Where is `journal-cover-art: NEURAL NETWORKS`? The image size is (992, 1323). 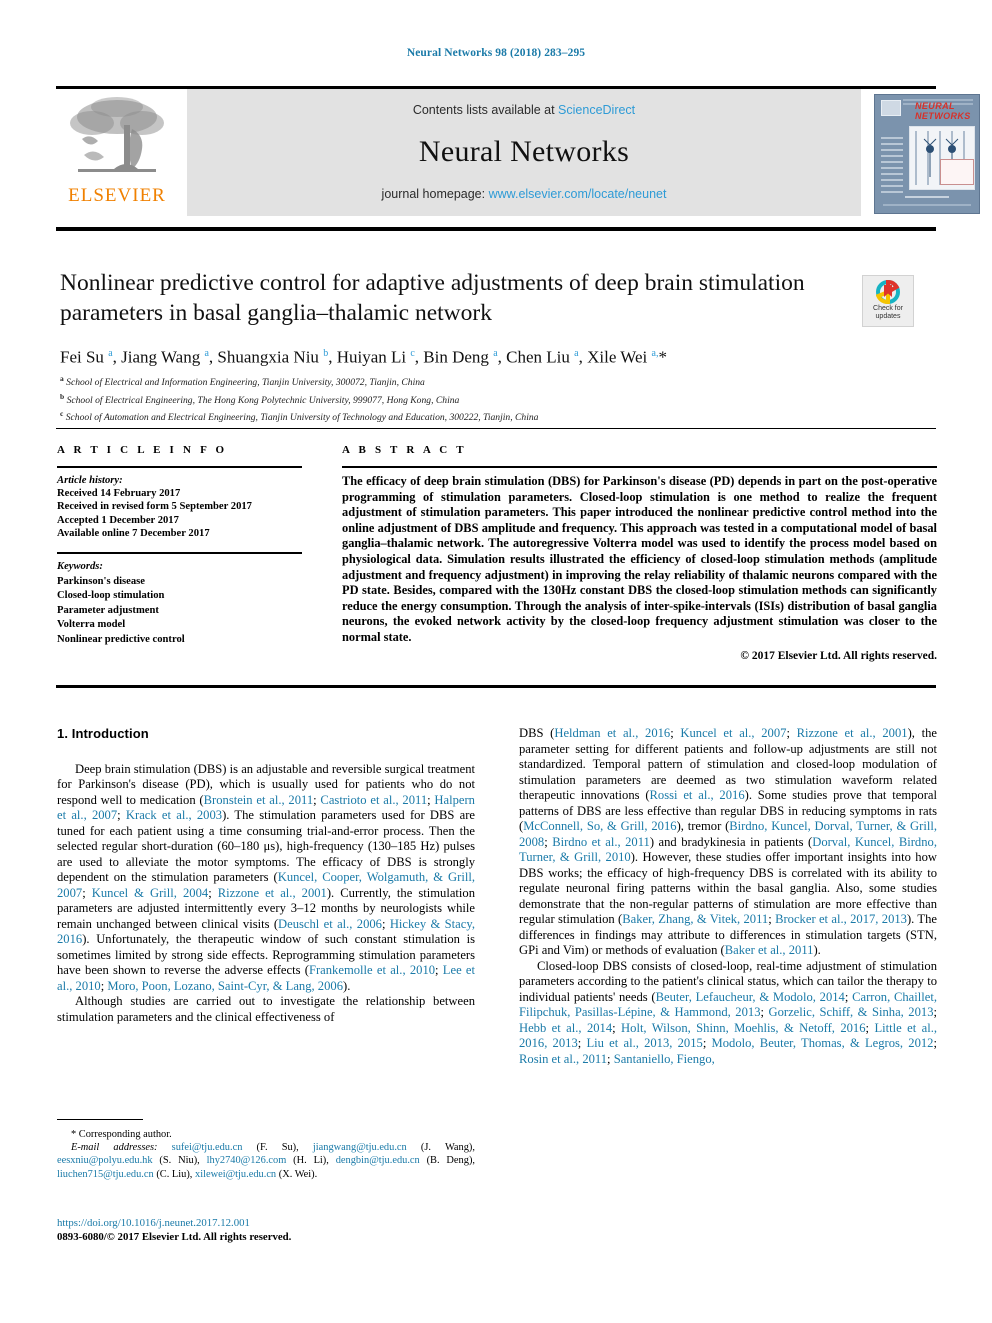
journal-cover-art: NEURAL NETWORKS is located at coordinates (927, 154).